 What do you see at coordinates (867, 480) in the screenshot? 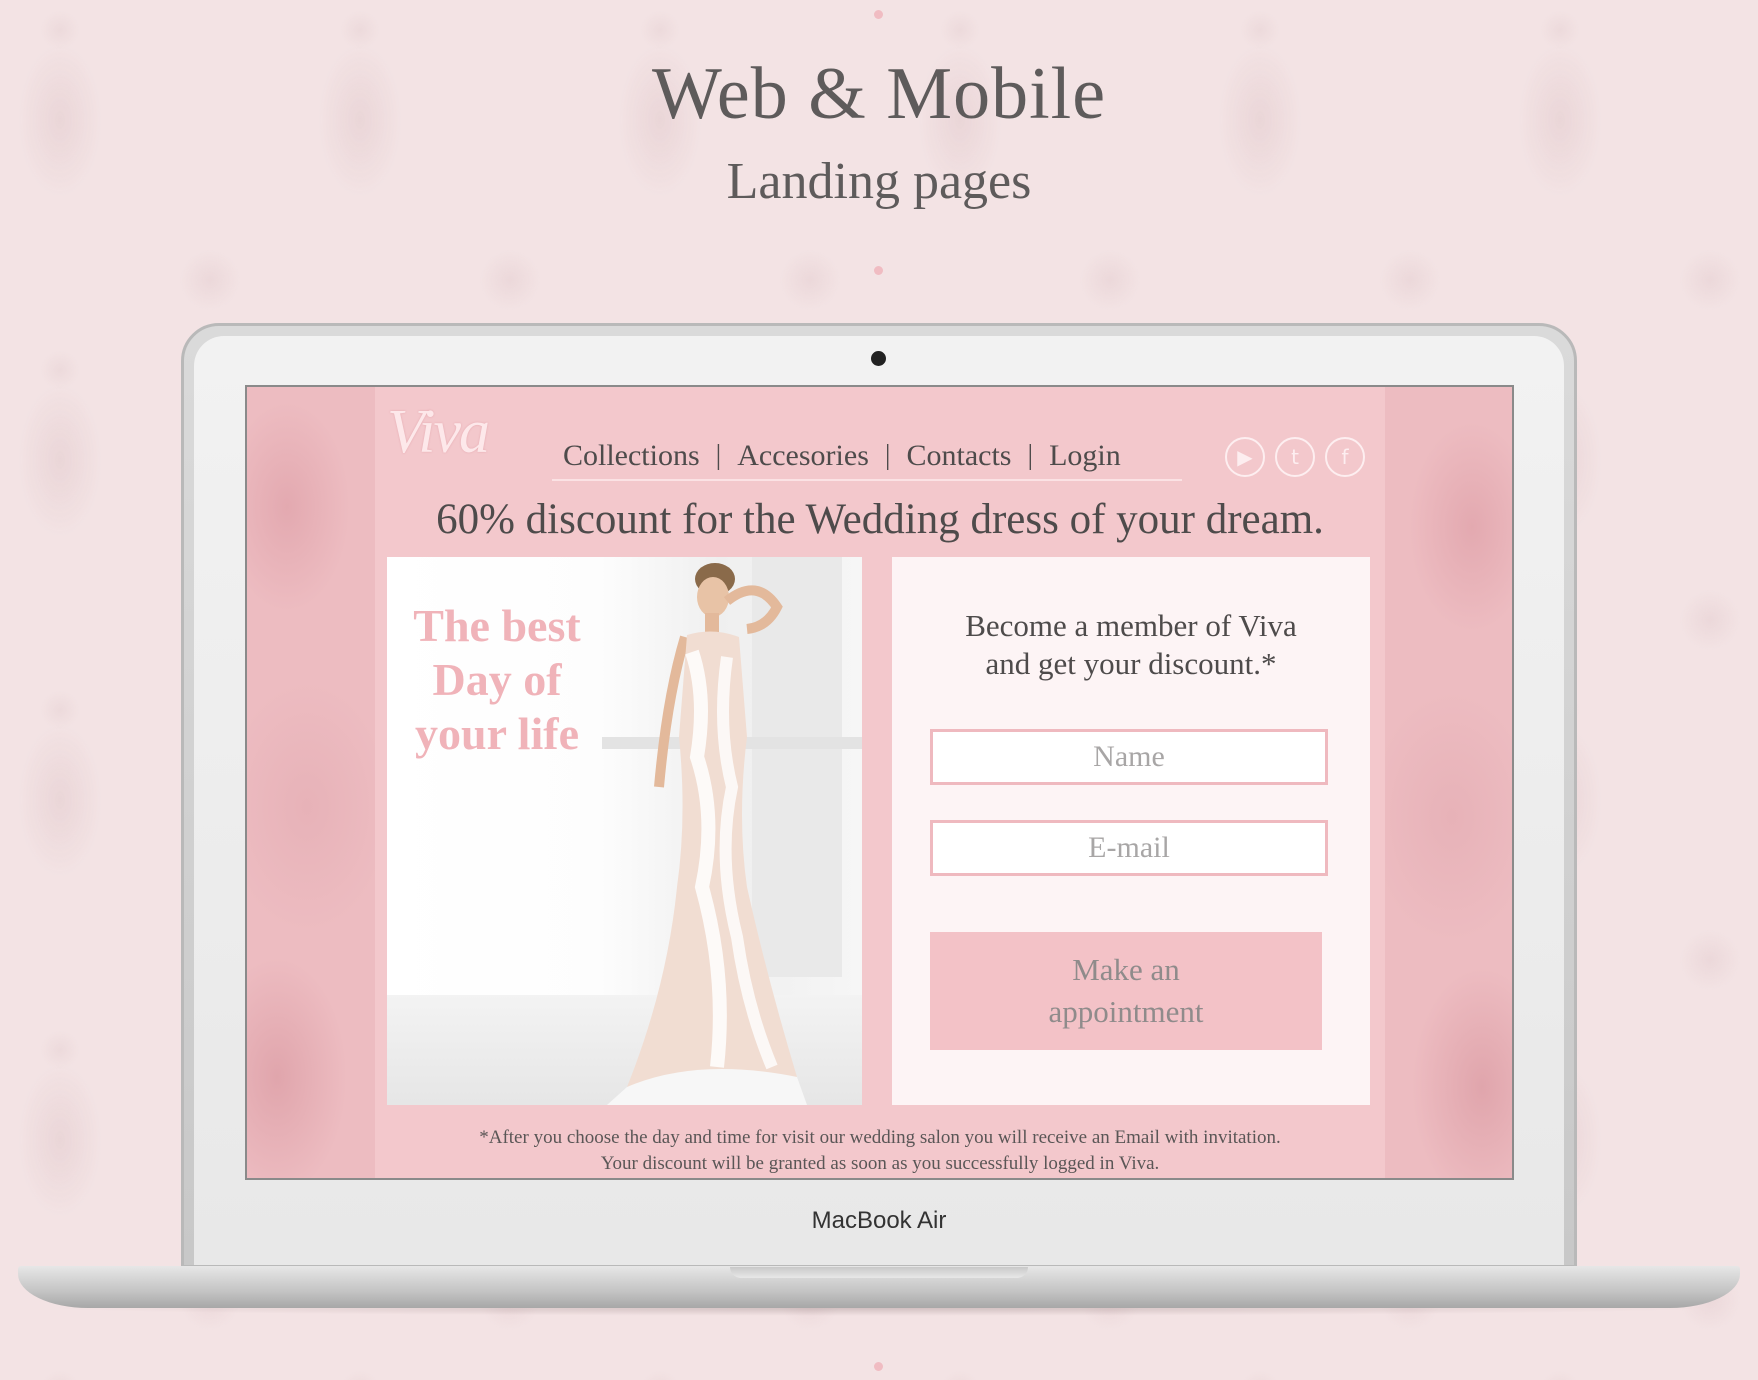
I see `nav-underline` at bounding box center [867, 480].